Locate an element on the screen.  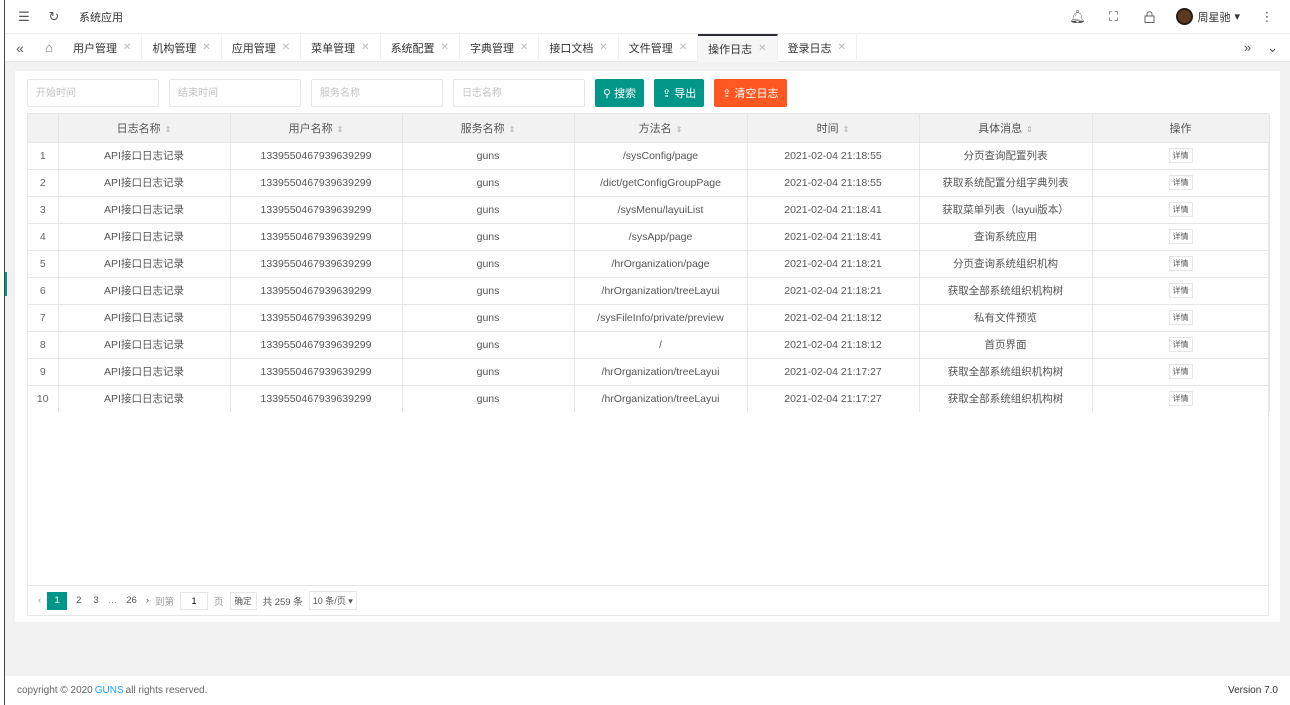
fullscreen-icon: ⛶ is located at coordinates (1113, 17).